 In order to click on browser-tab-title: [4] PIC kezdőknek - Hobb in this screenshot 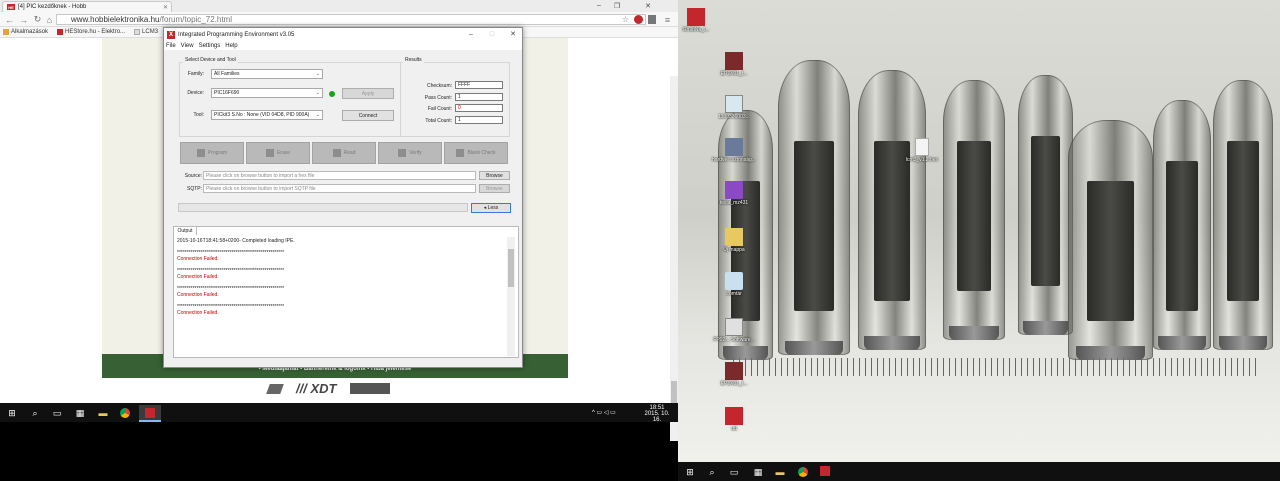, I will do `click(52, 7)`.